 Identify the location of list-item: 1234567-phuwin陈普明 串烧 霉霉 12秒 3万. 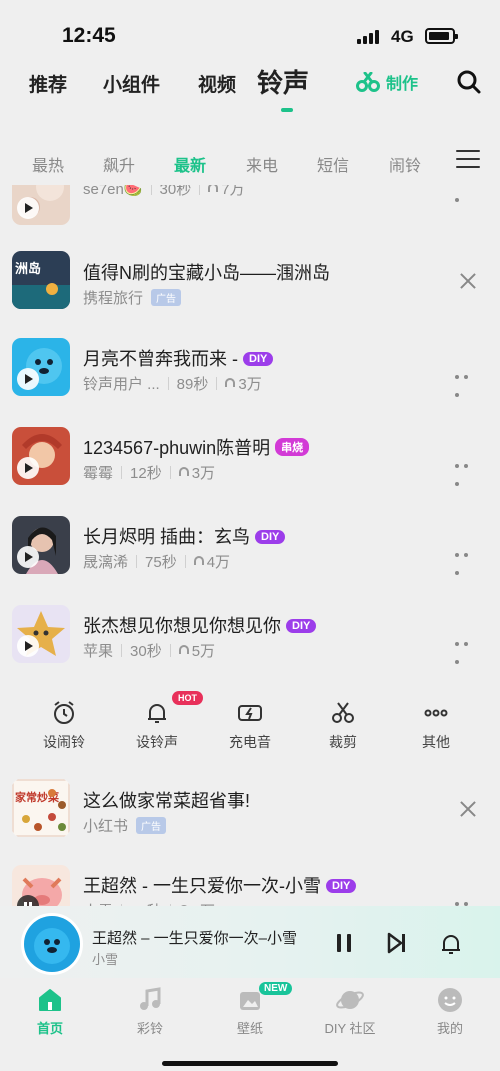
(250, 462).